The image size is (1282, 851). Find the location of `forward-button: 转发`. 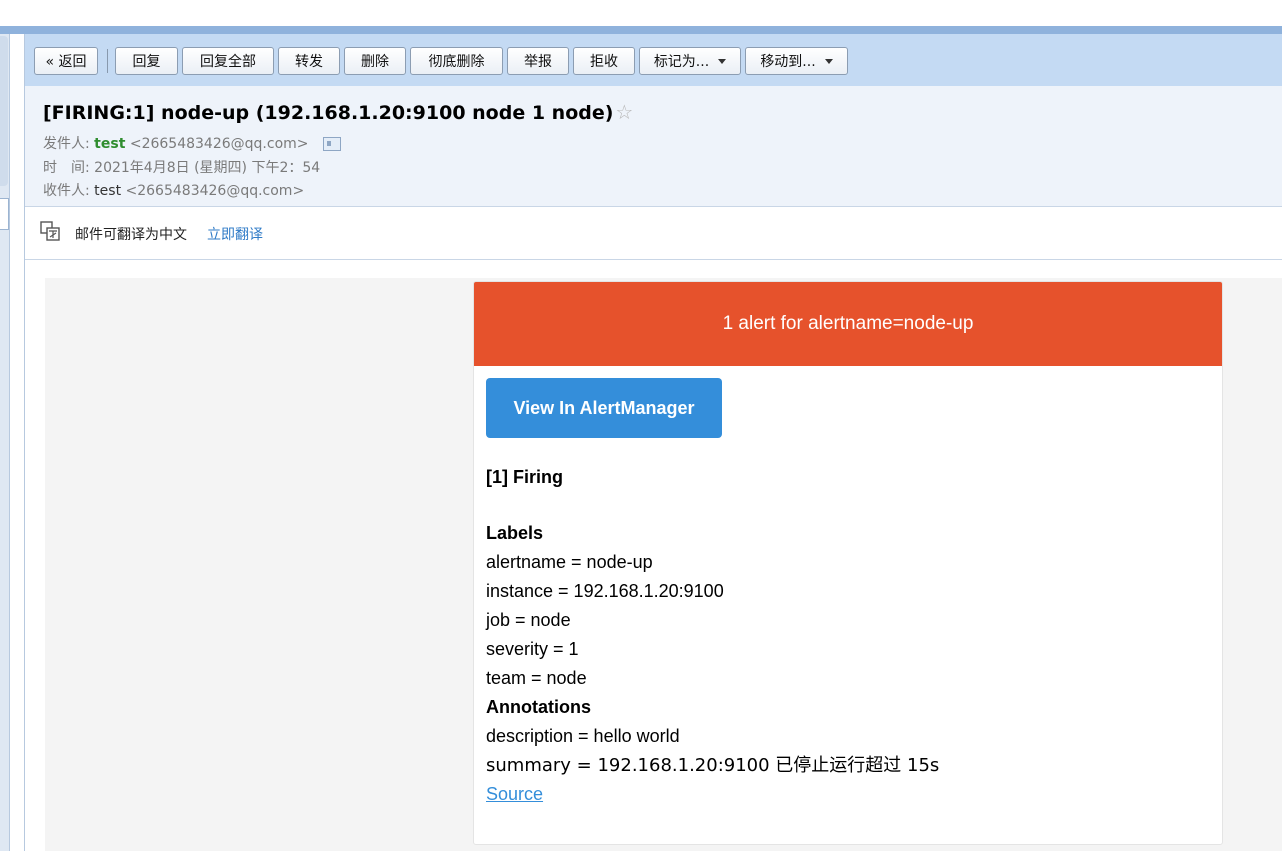

forward-button: 转发 is located at coordinates (309, 61).